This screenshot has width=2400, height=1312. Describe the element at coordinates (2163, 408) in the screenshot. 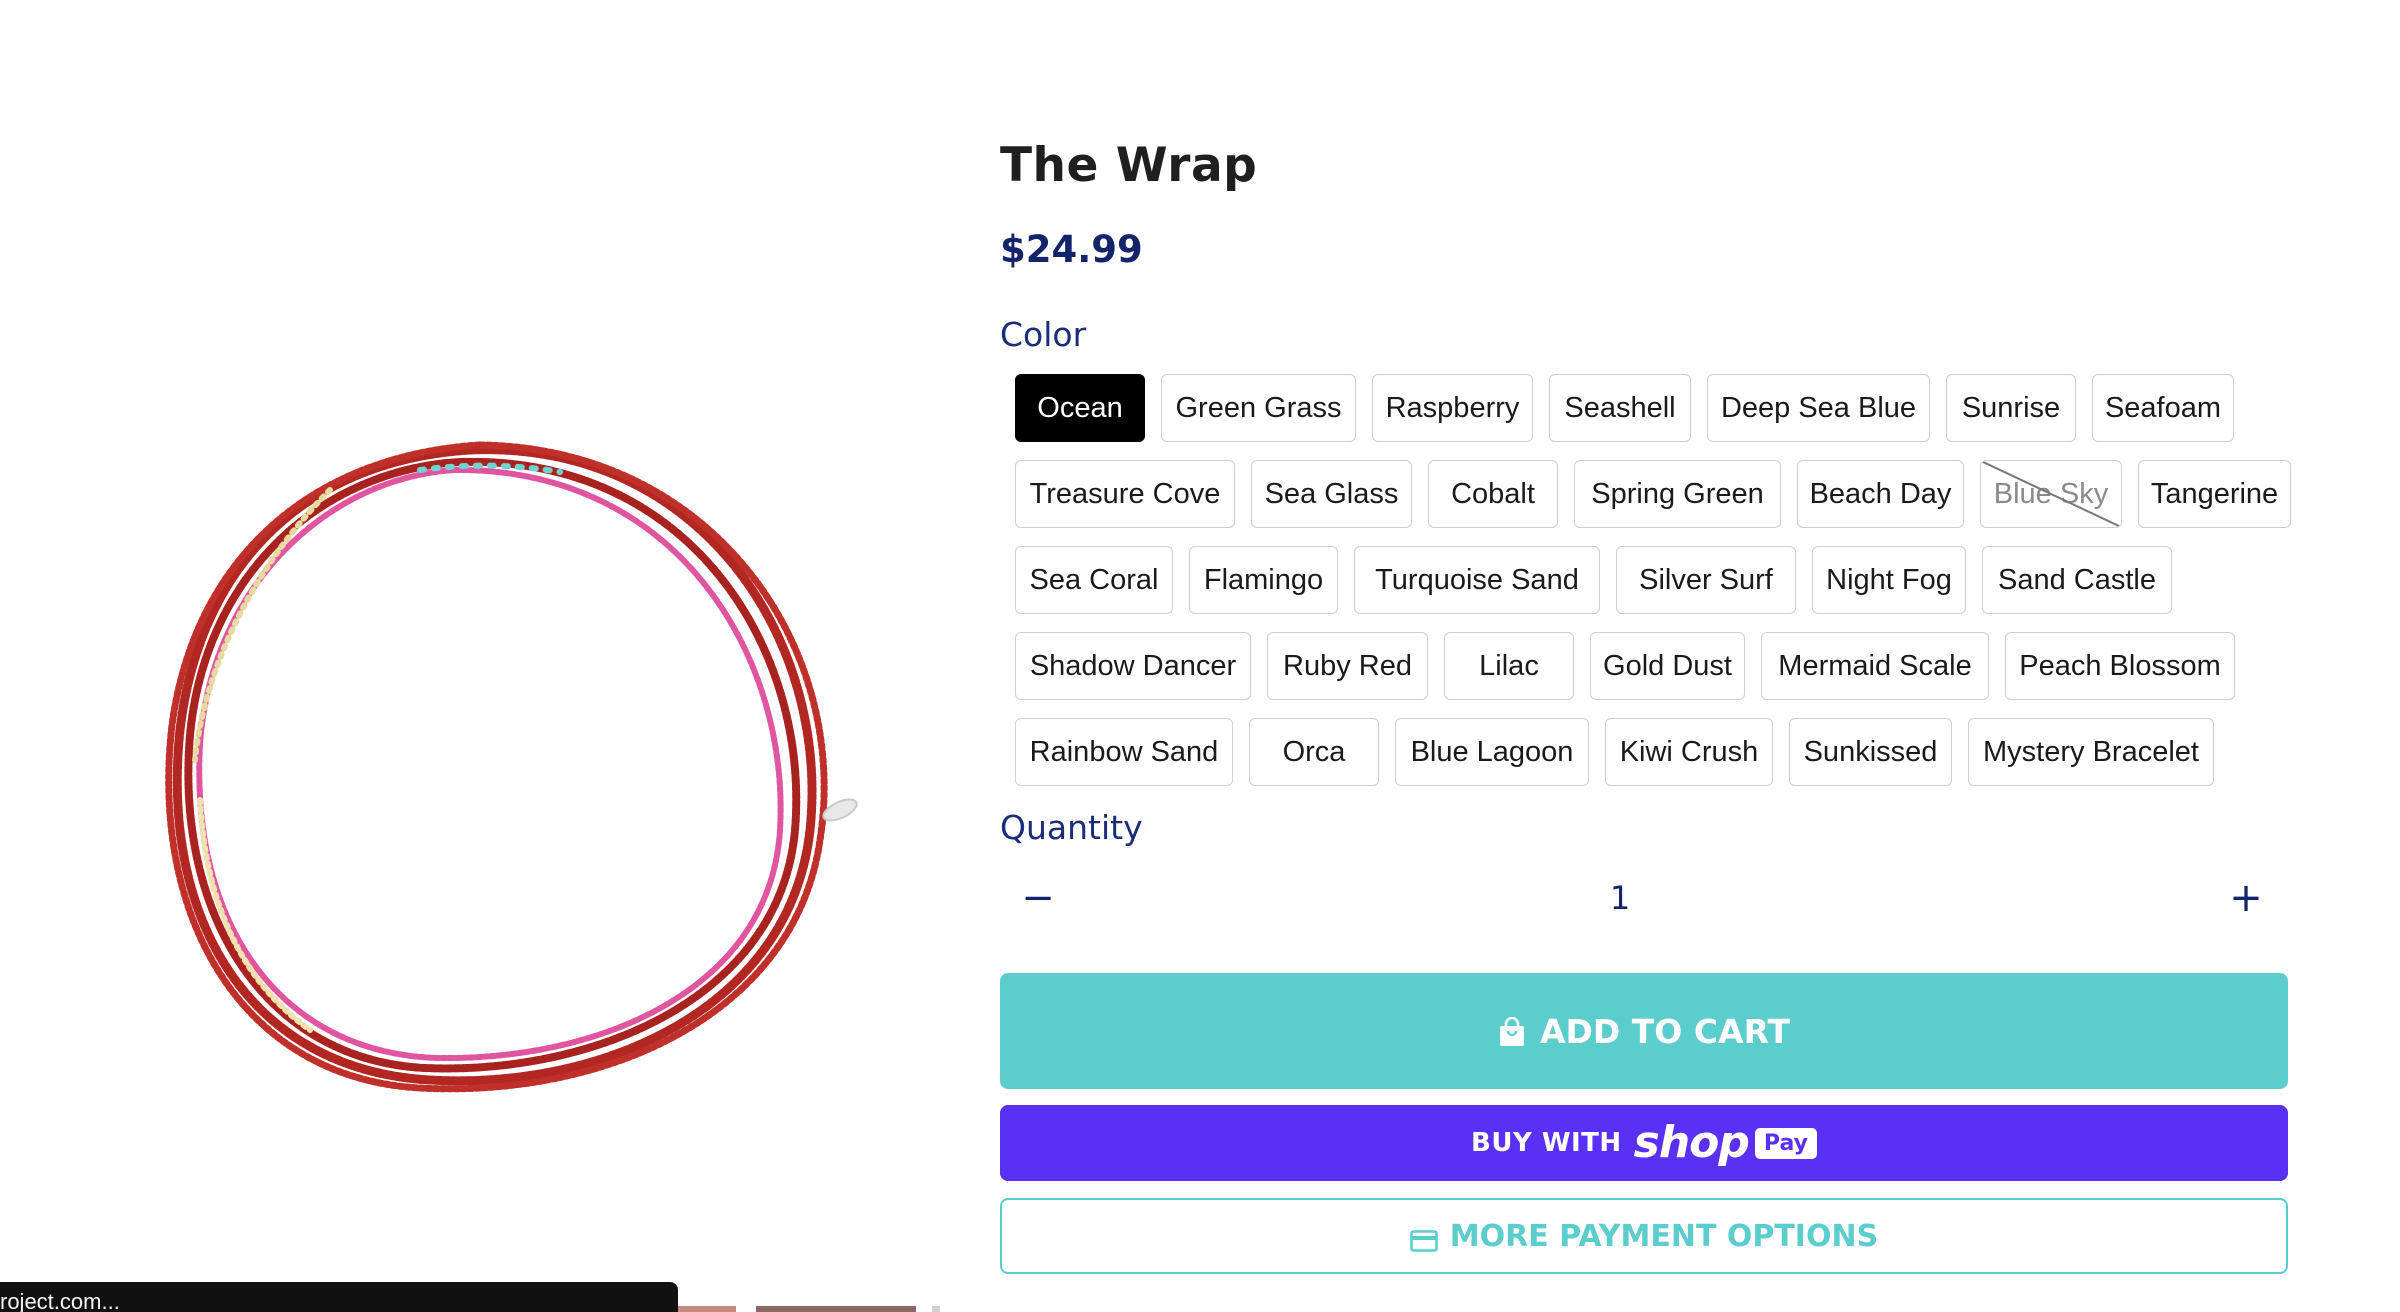

I see `color-swatch: Seafoam` at that location.